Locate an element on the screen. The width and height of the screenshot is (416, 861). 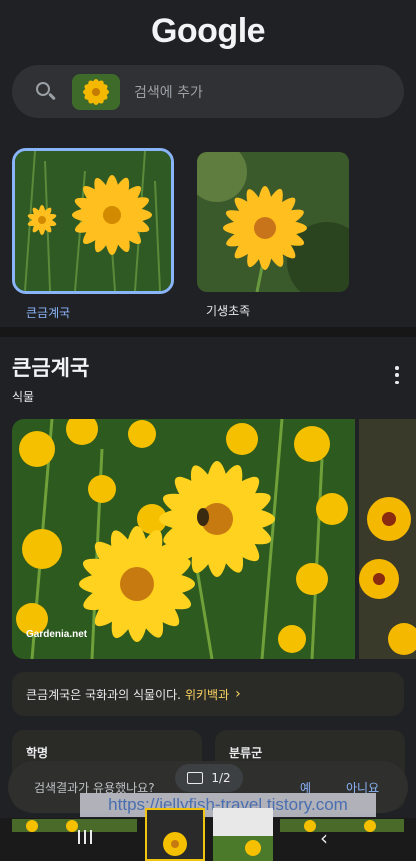
section-divider is located at coordinates (208, 332).